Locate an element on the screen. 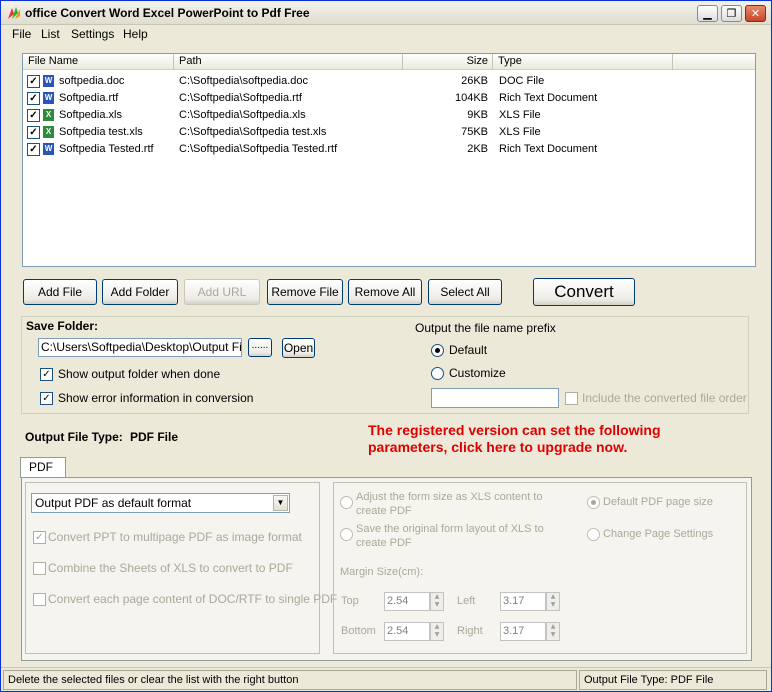 The image size is (772, 692). include-order-checkbox is located at coordinates (571, 398).